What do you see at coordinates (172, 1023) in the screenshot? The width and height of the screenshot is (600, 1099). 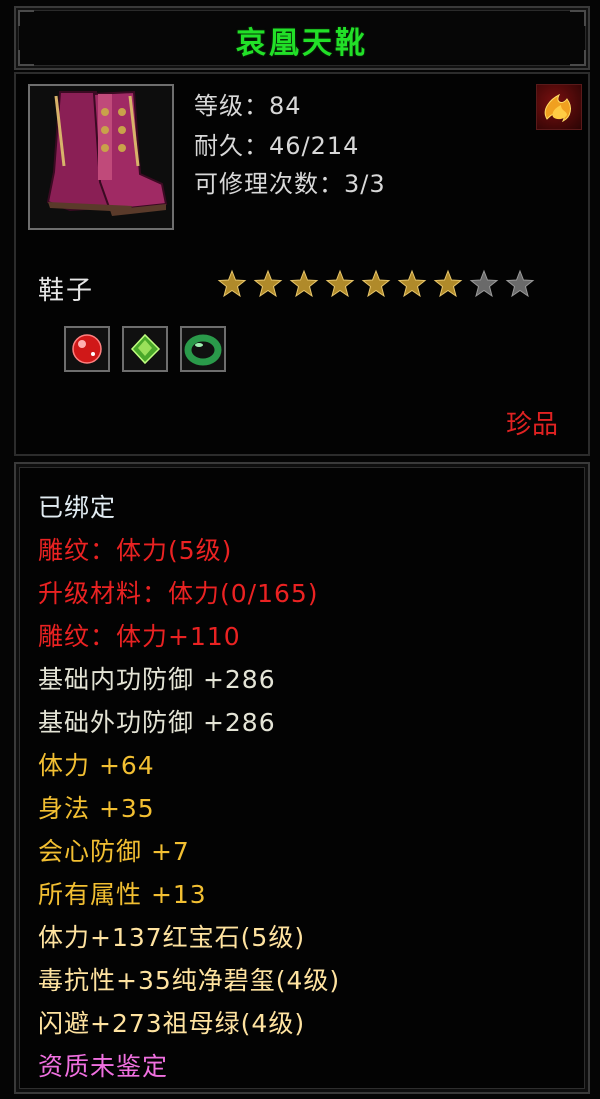 I see `gem-bonus-emerald: 闪避+273祖母绿(4级)` at bounding box center [172, 1023].